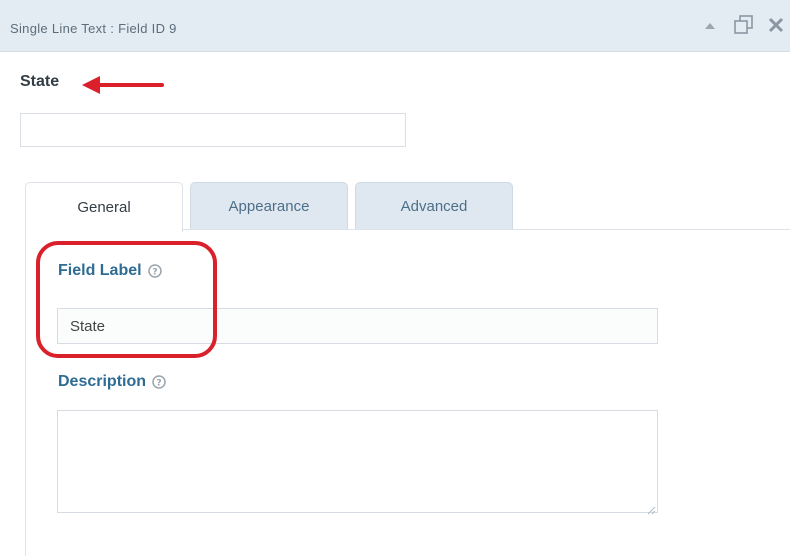  I want to click on tab-appearance: Appearance, so click(269, 206).